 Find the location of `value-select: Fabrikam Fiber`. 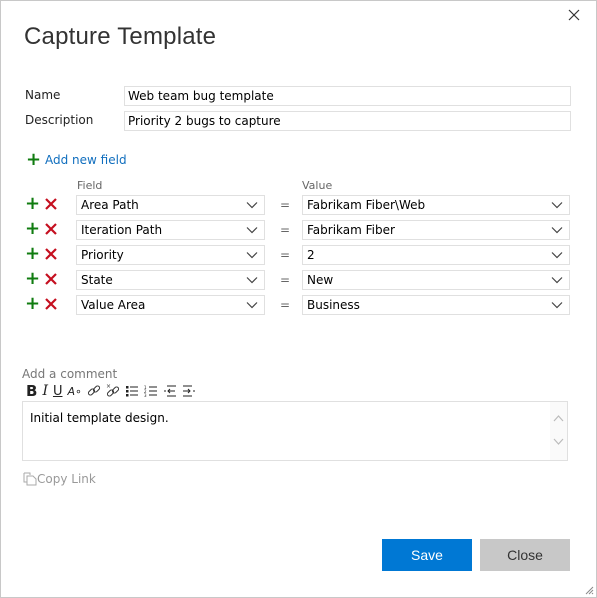

value-select: Fabrikam Fiber is located at coordinates (436, 230).